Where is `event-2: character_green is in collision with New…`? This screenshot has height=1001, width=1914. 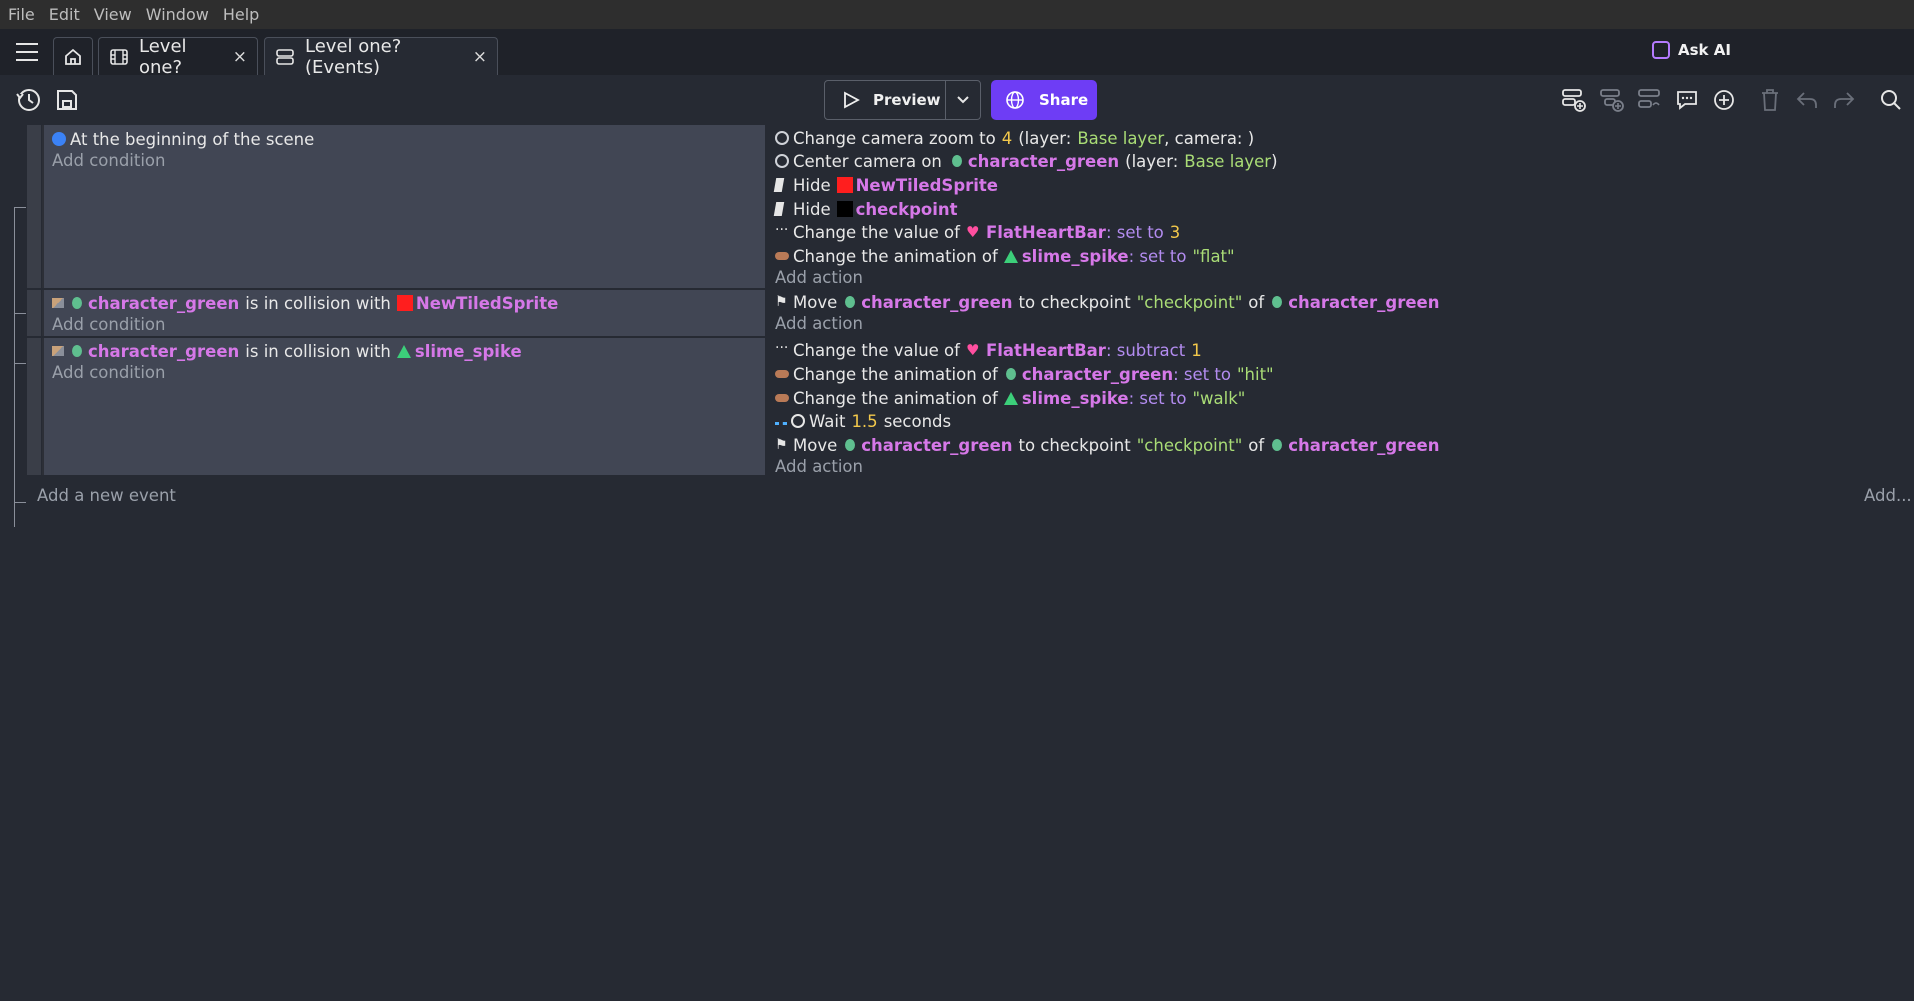 event-2: character_green is in collision with New… is located at coordinates (970, 313).